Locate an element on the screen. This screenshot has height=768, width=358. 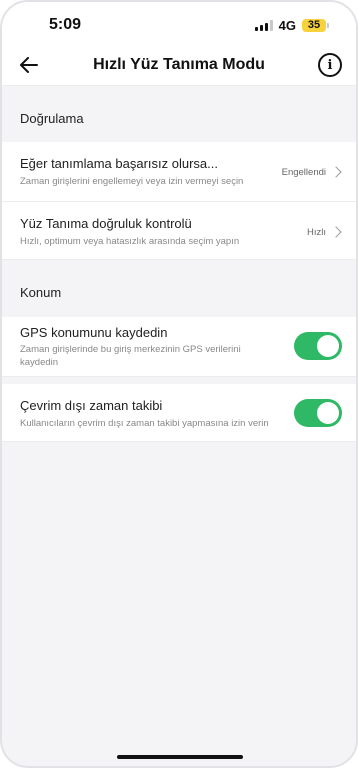
battery-icon: 35 is located at coordinates (315, 25).